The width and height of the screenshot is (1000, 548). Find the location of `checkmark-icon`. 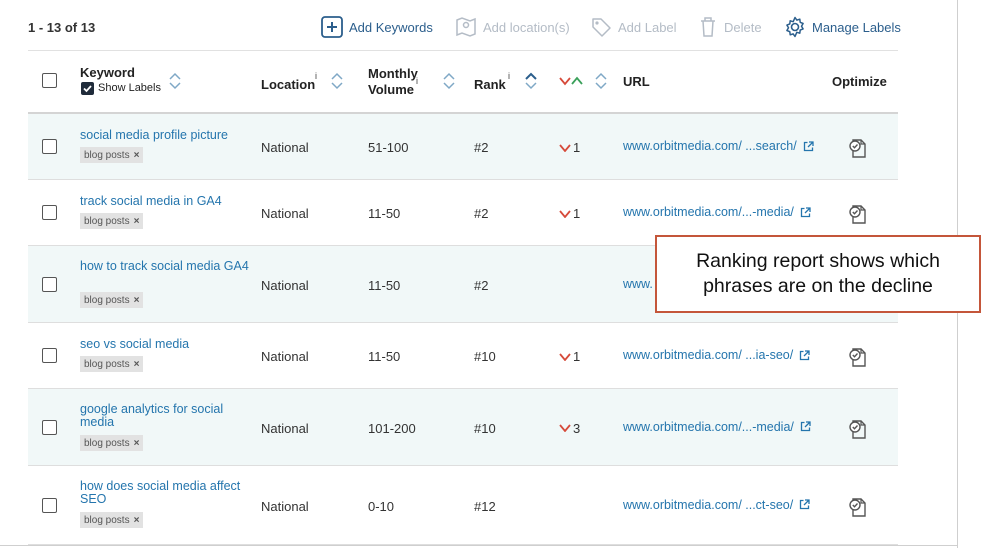

checkmark-icon is located at coordinates (87, 89).